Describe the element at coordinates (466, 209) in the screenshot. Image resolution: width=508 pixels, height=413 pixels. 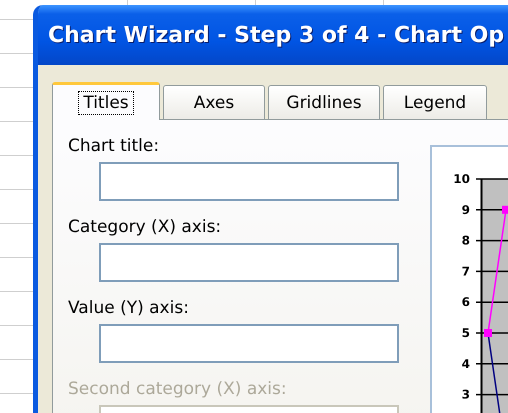
I see `tick-label: 9` at that location.